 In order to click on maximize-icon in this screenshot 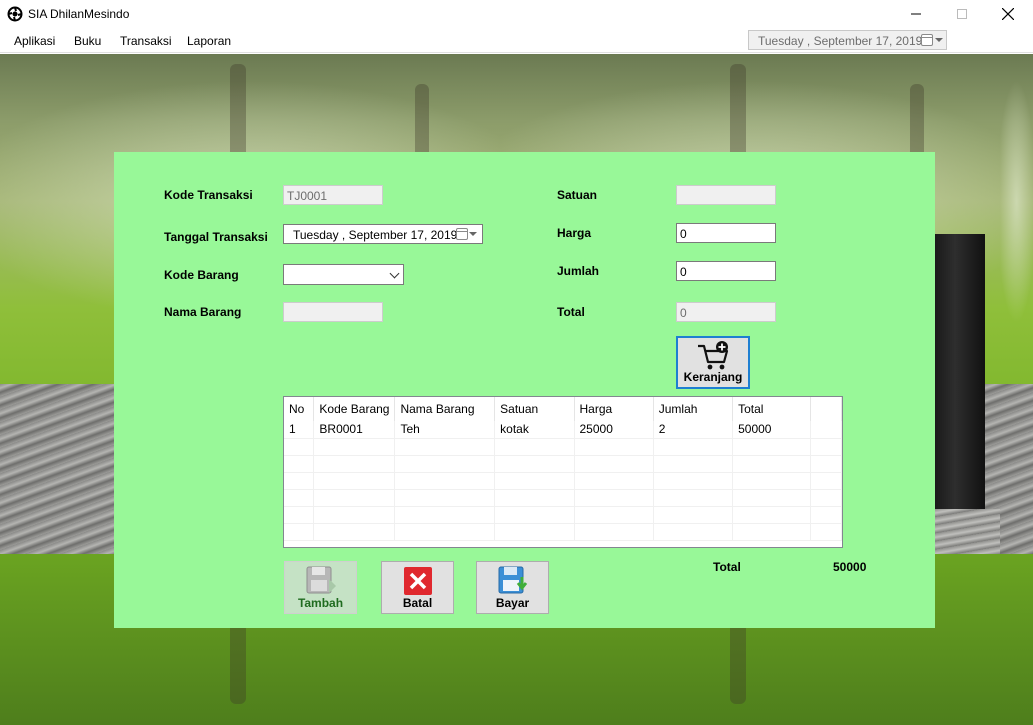, I will do `click(962, 14)`.